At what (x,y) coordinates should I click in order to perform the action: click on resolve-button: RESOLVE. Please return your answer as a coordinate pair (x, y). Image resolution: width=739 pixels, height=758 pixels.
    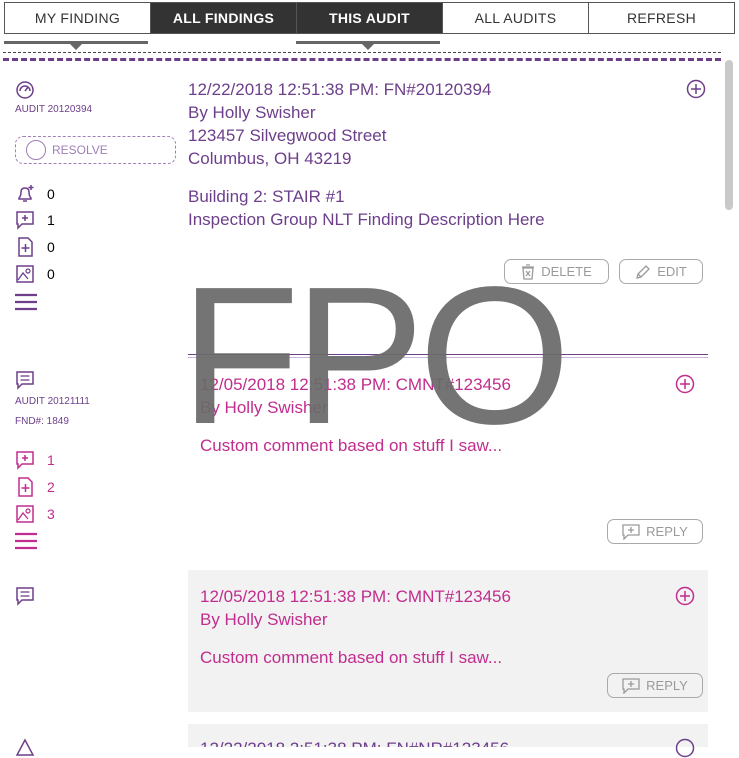
    Looking at the image, I should click on (95, 150).